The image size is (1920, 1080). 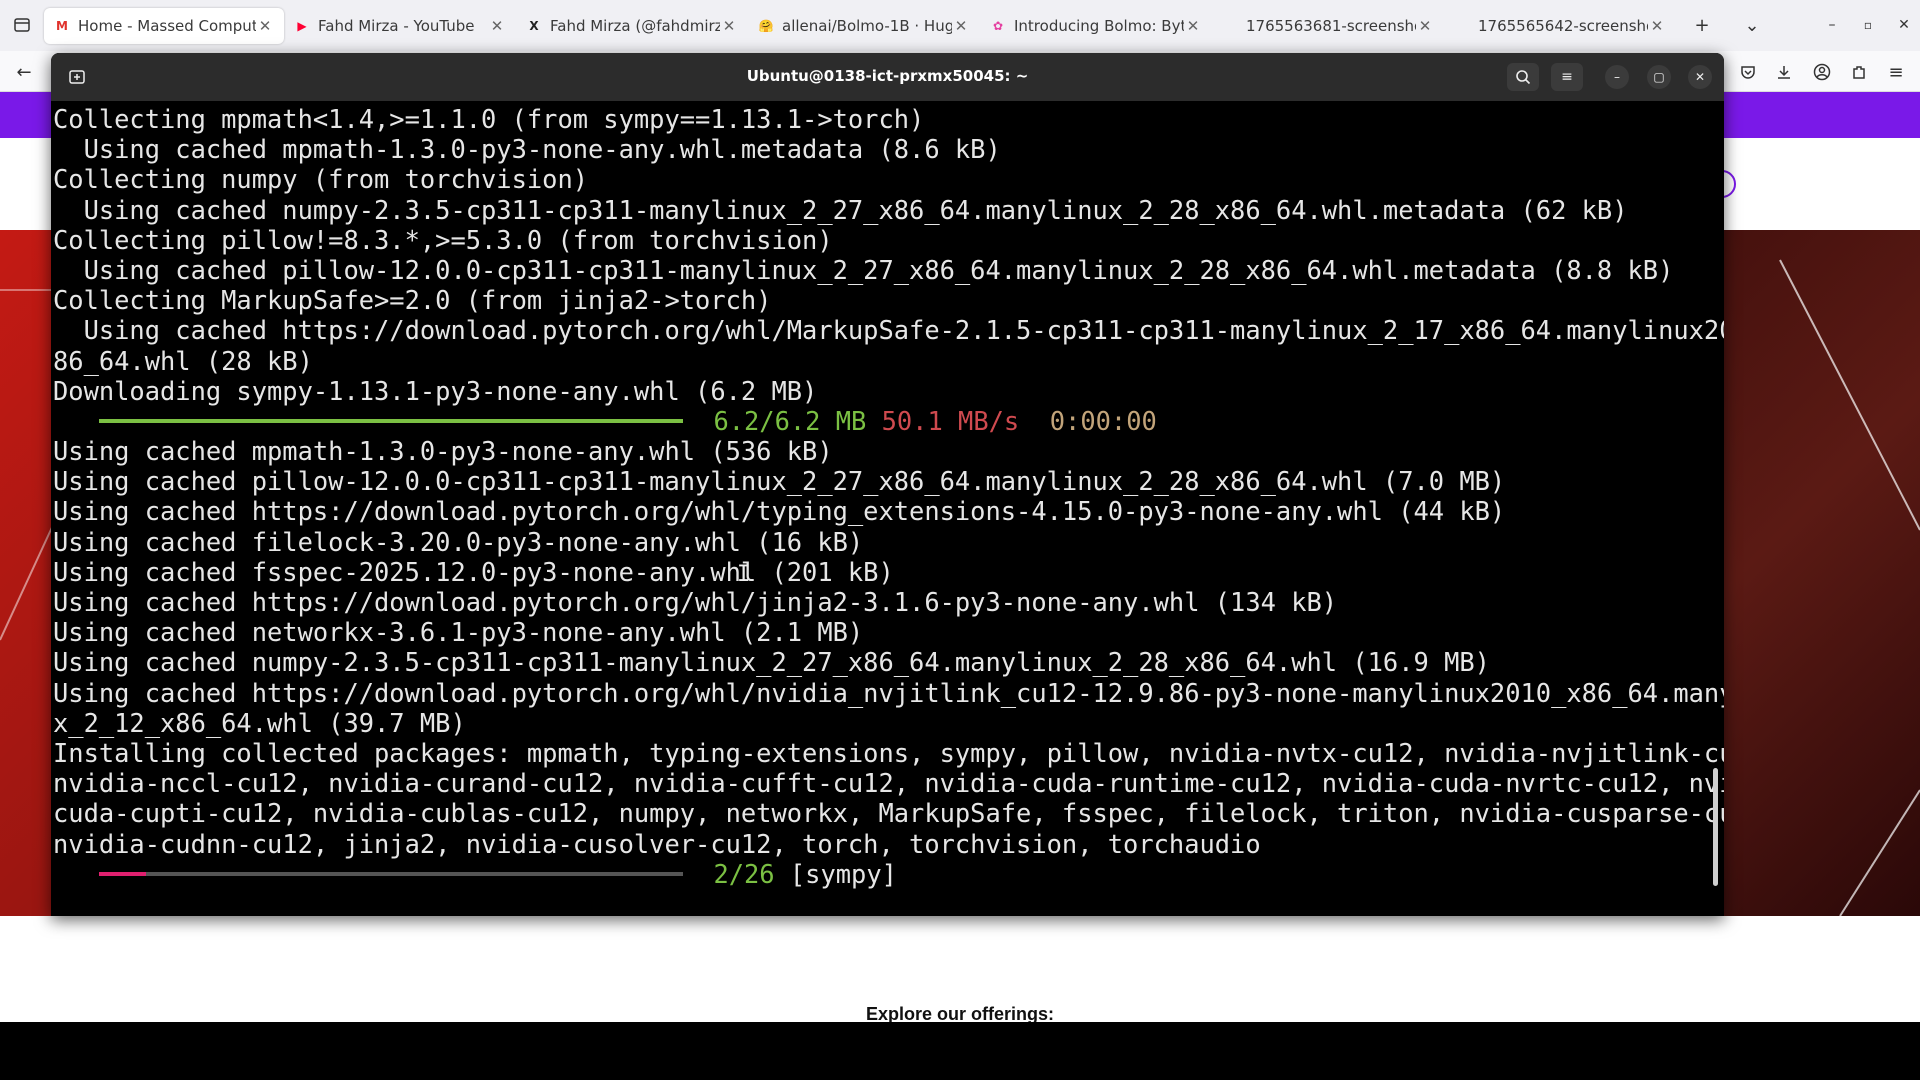 I want to click on terminal-line: 86_64.whl (28 kB), so click(x=183, y=360).